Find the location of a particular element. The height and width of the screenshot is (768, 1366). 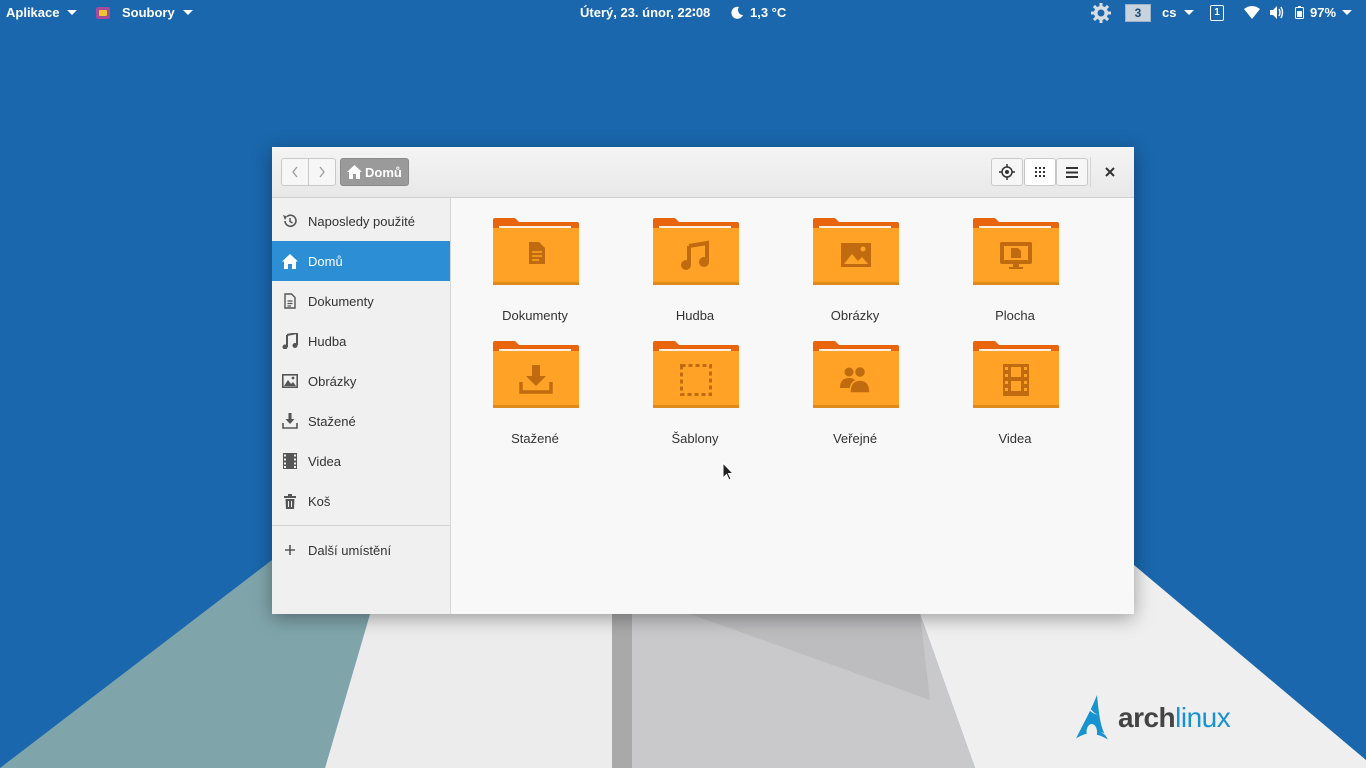

video-icon is located at coordinates (290, 461).